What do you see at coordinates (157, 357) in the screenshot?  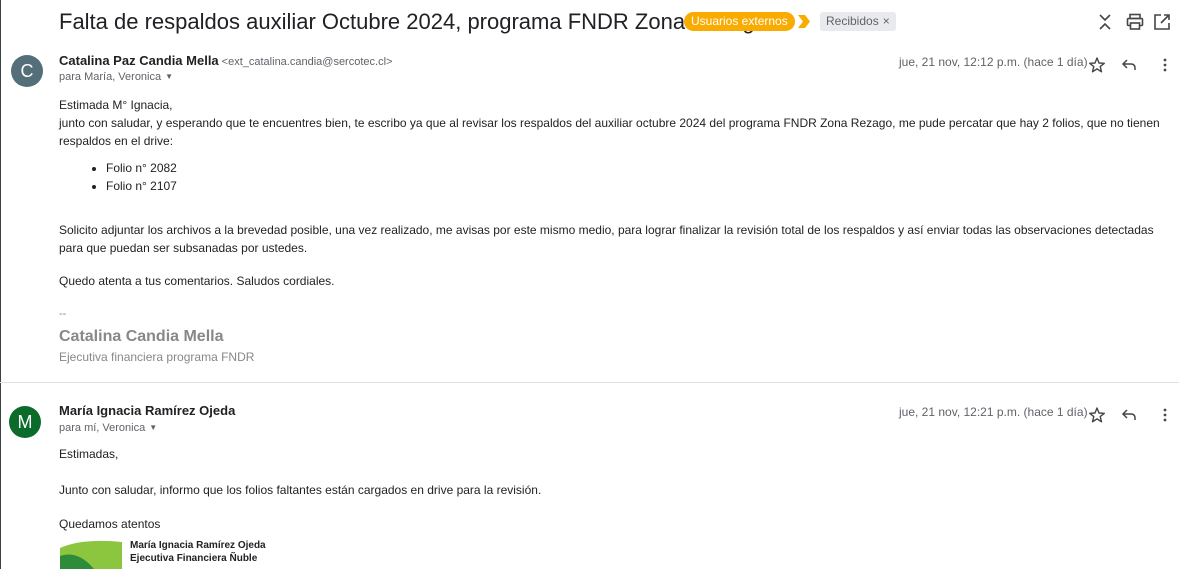 I see `signature-title: Ejecutiva financiera programa FNDR` at bounding box center [157, 357].